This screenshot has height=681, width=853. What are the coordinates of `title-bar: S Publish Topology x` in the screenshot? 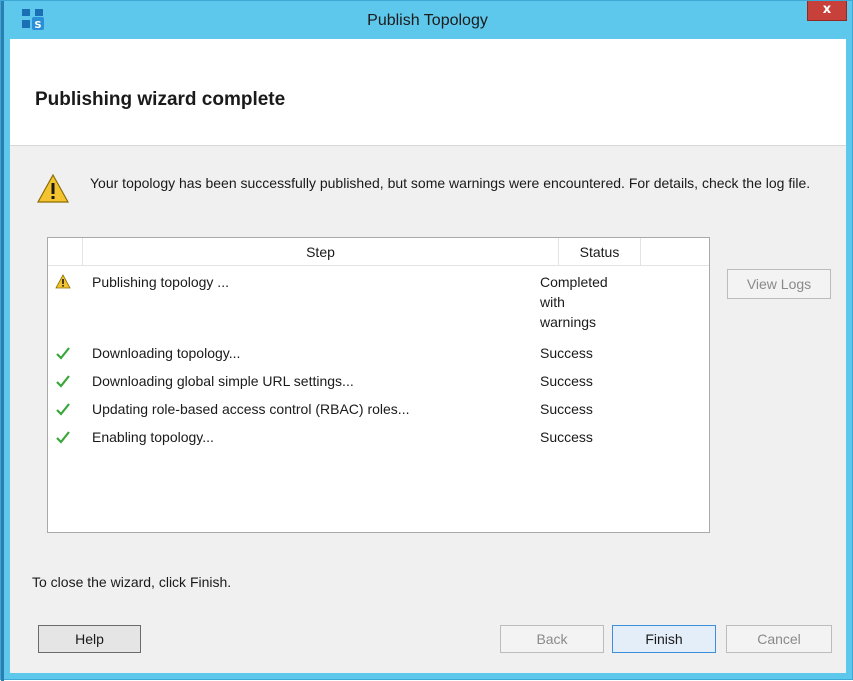 It's located at (427, 20).